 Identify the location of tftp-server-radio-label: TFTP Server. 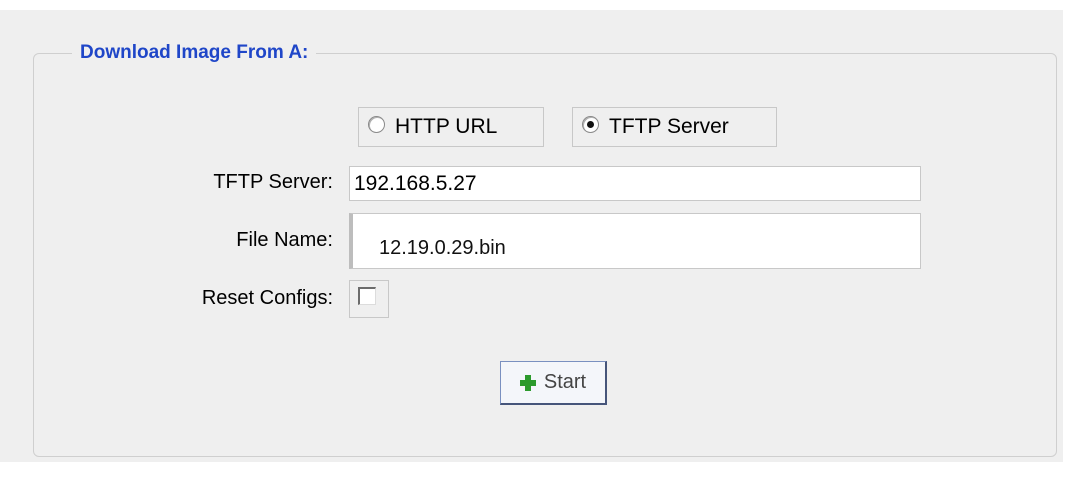
(669, 126).